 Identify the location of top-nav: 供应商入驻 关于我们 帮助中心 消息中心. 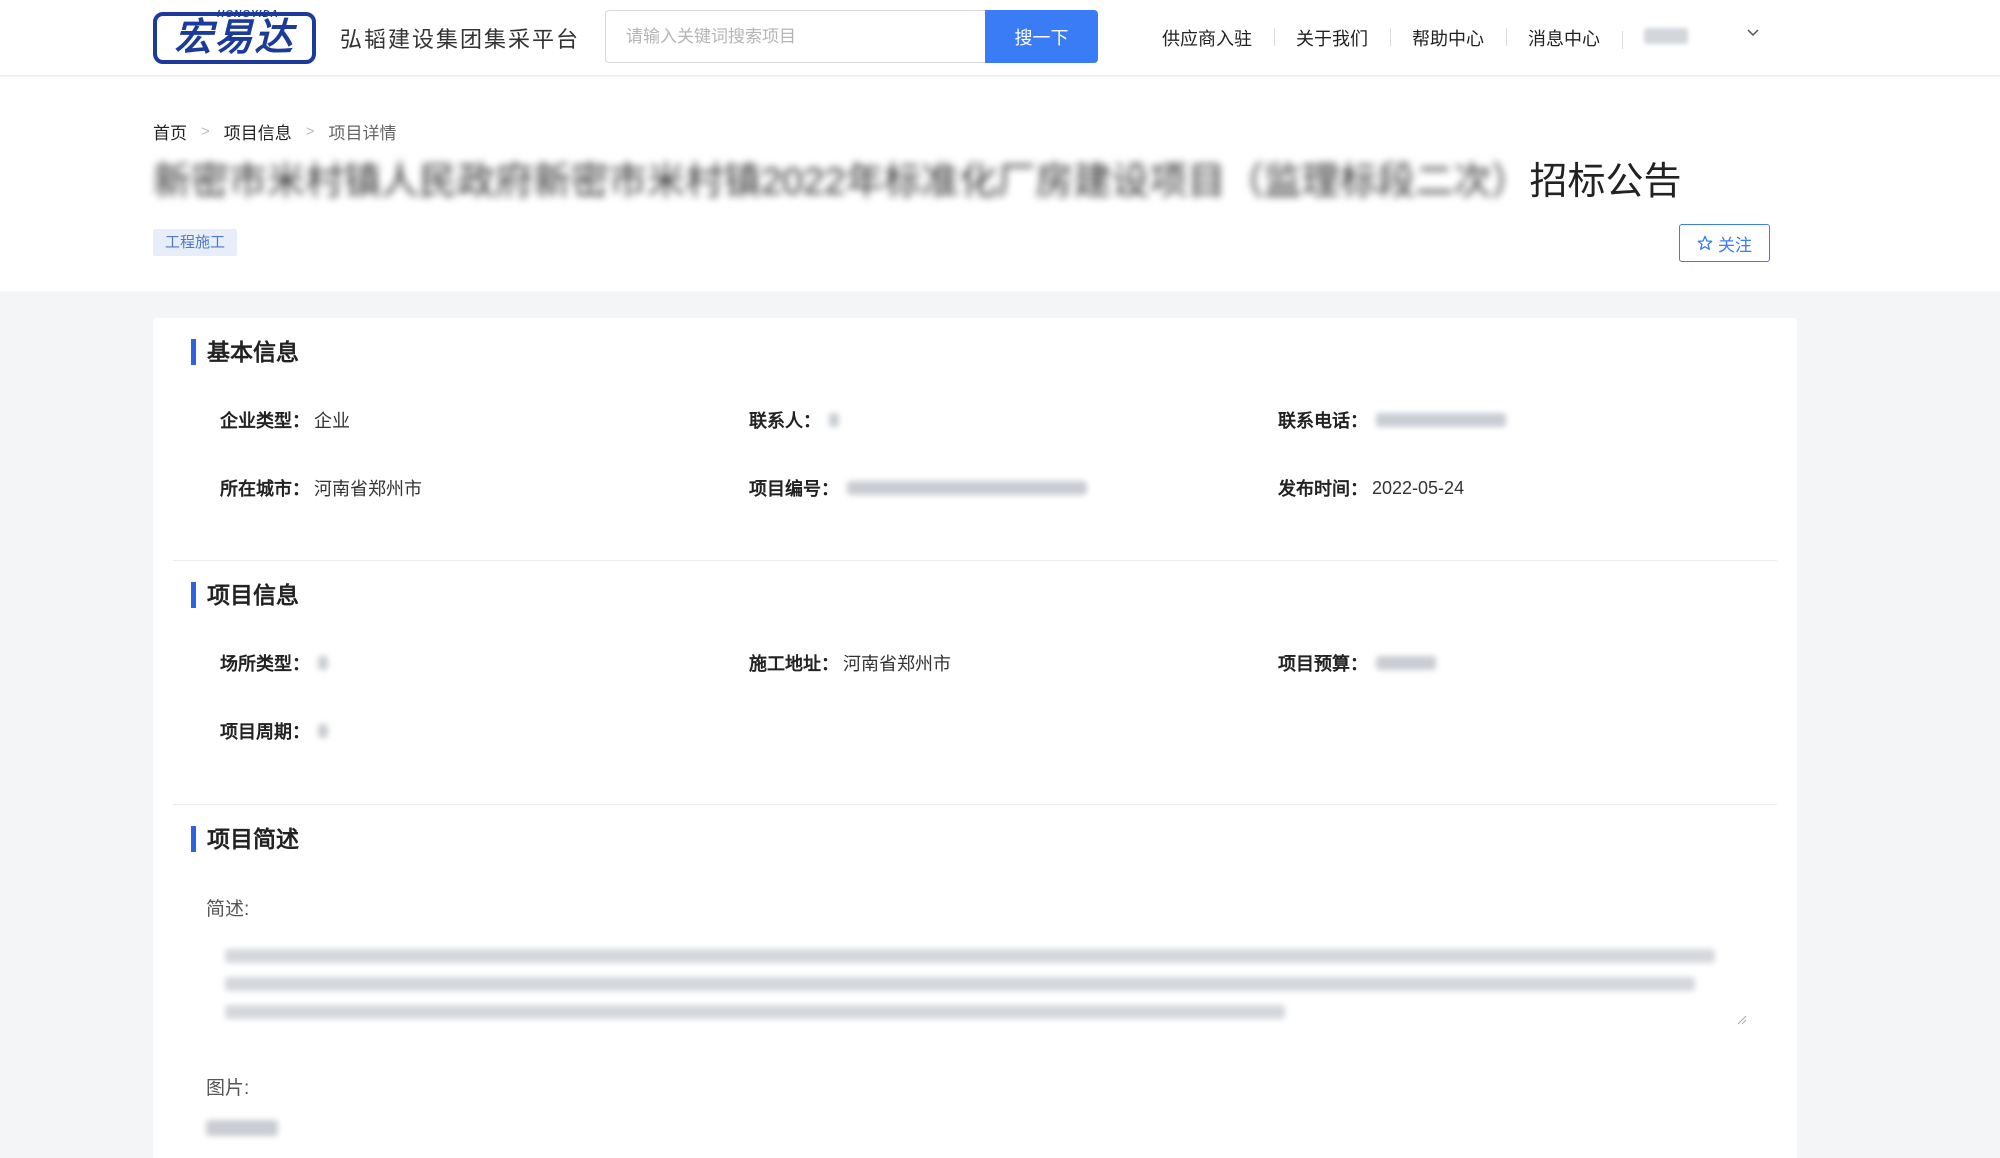
(1425, 38).